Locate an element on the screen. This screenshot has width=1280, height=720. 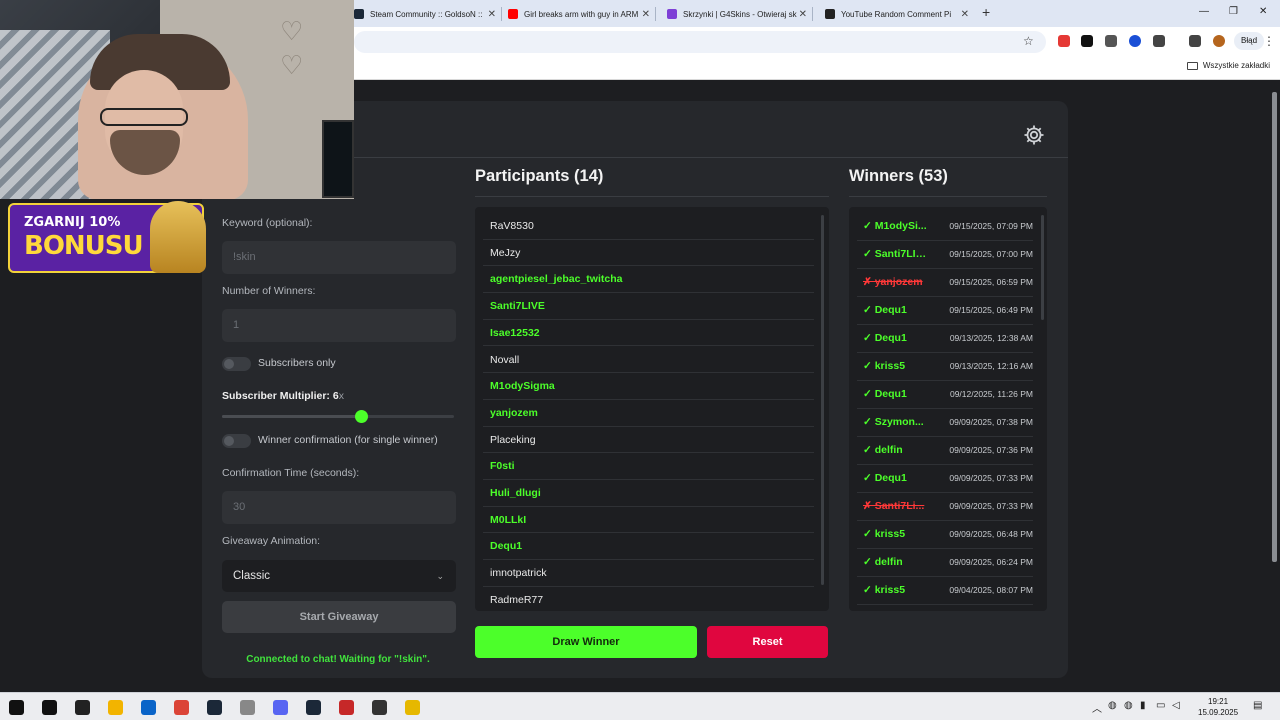
shield-extension-icon is located at coordinates (1135, 41).